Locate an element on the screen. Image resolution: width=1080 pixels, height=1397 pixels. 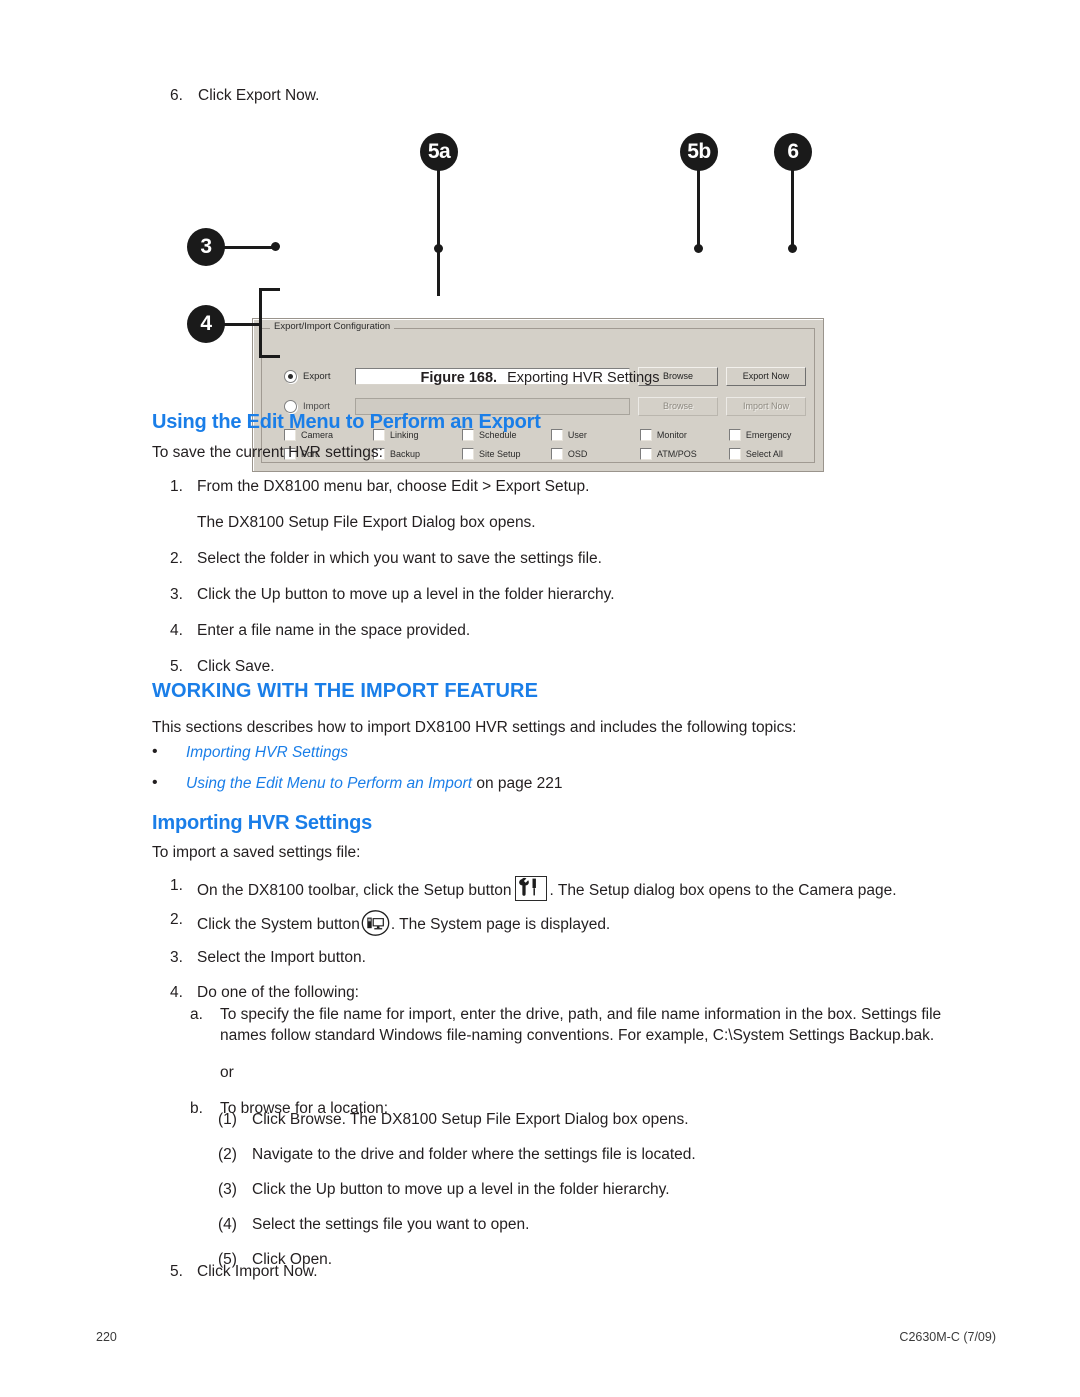
checkbox-emergency: Emergency is located at coordinates (761, 434).